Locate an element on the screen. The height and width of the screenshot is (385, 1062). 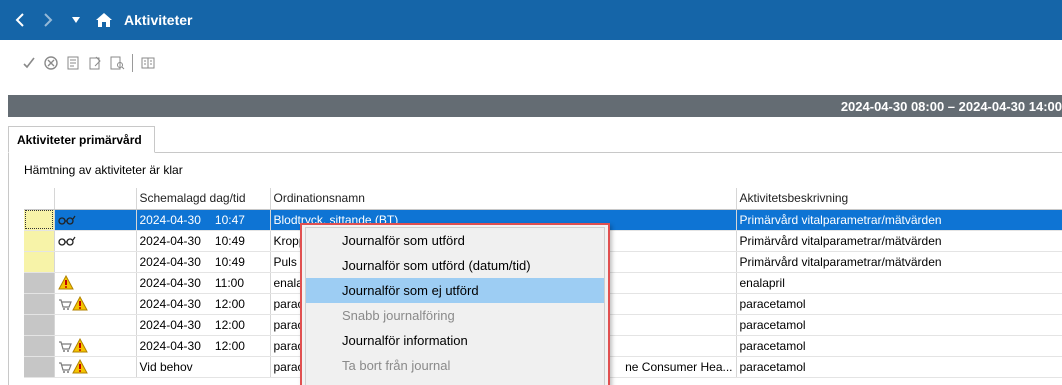
cancel-circle-icon is located at coordinates (51, 63).